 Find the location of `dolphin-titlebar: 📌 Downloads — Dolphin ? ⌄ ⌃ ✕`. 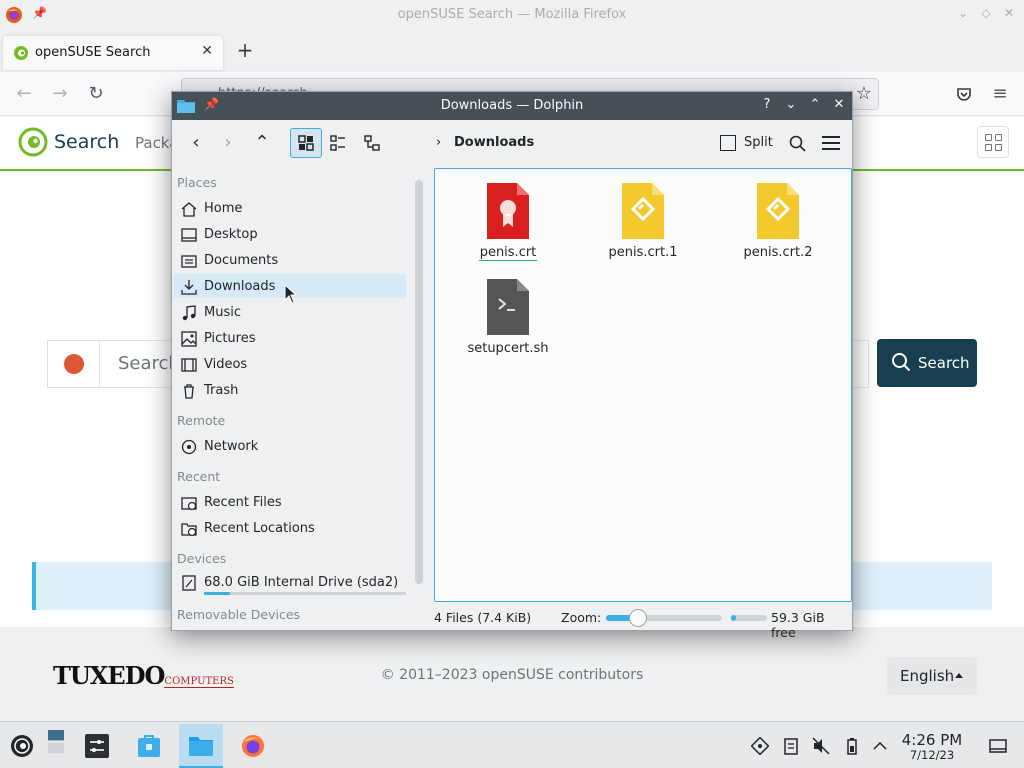

dolphin-titlebar: 📌 Downloads — Dolphin ? ⌄ ⌃ ✕ is located at coordinates (512, 106).